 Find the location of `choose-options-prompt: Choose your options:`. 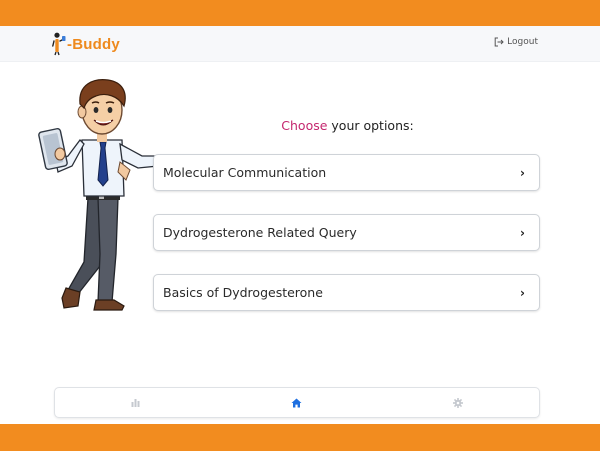

choose-options-prompt: Choose your options: is located at coordinates (347, 125).